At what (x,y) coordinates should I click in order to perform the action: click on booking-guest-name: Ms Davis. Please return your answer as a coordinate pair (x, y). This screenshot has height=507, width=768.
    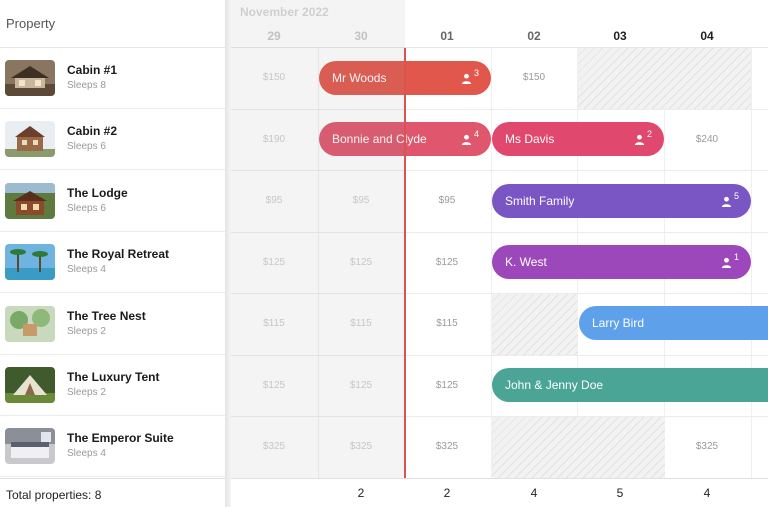
    Looking at the image, I should click on (530, 139).